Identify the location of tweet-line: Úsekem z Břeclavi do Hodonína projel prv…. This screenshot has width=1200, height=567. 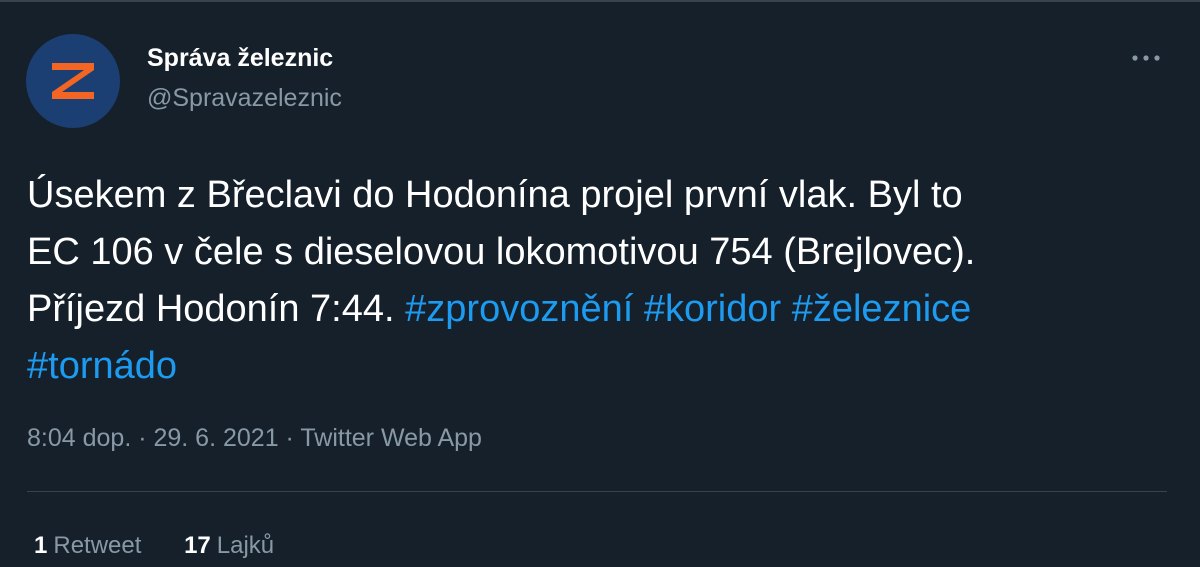
(495, 195).